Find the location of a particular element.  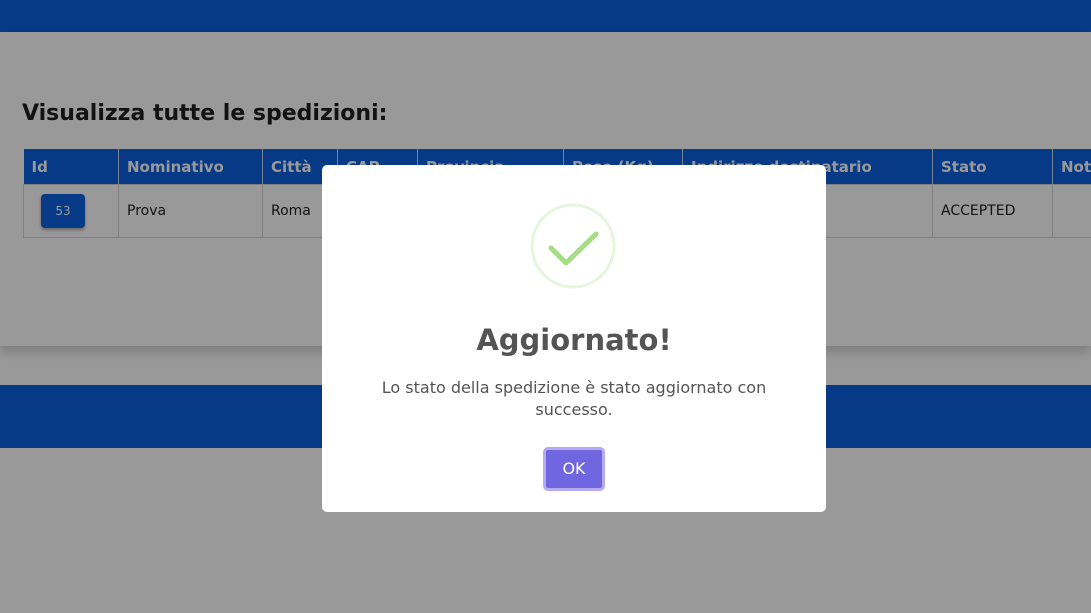

ok-button: OK is located at coordinates (574, 469).